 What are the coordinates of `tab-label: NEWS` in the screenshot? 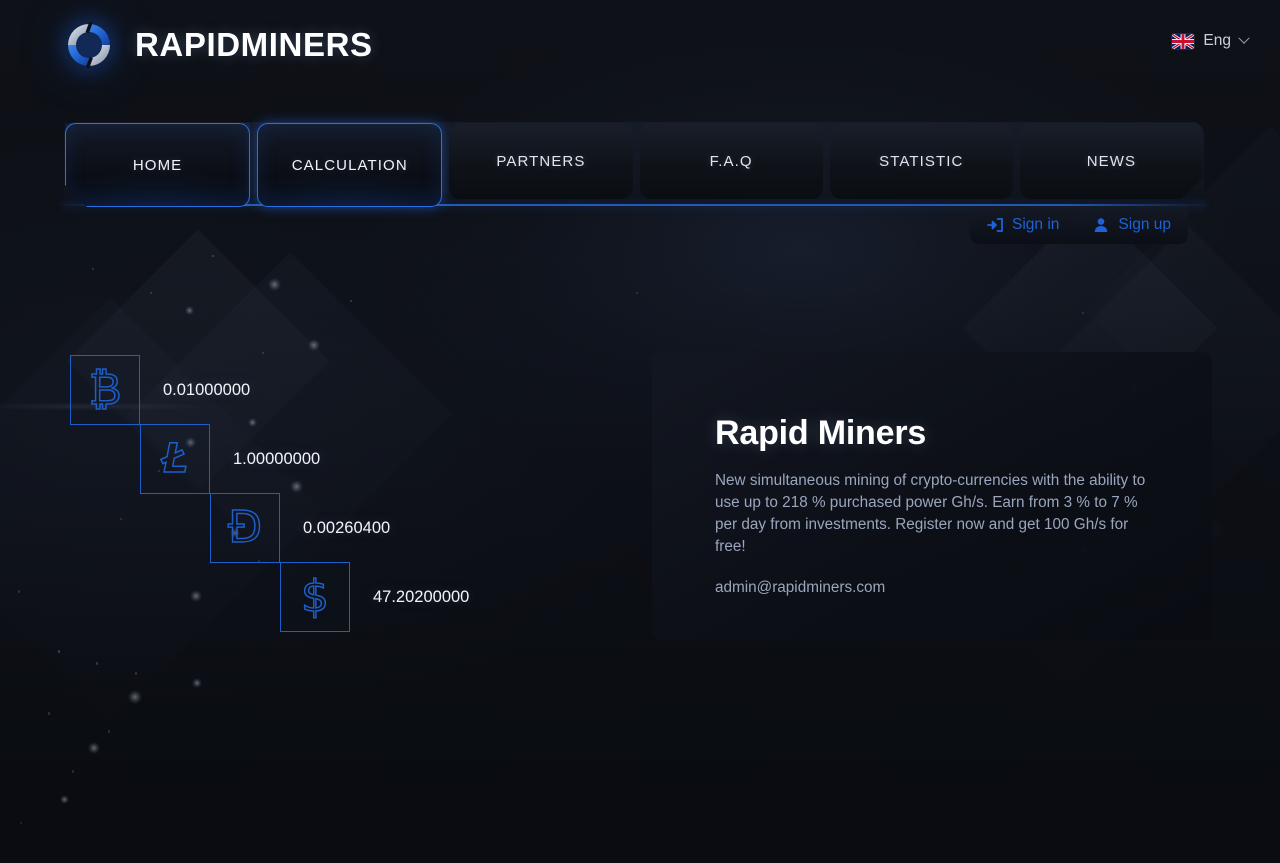 It's located at (1111, 161).